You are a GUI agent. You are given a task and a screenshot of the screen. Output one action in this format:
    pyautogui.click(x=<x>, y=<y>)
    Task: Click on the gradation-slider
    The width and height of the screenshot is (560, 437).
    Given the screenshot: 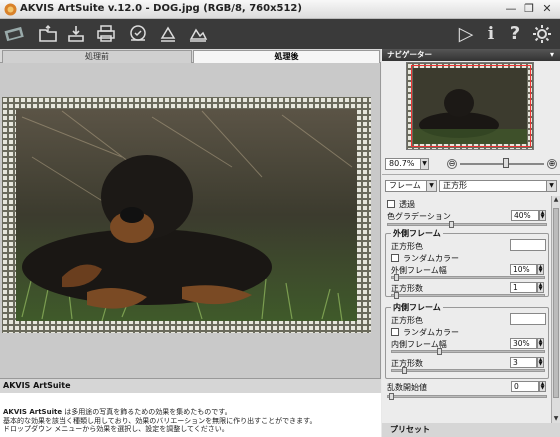 What is the action you would take?
    pyautogui.click(x=467, y=224)
    